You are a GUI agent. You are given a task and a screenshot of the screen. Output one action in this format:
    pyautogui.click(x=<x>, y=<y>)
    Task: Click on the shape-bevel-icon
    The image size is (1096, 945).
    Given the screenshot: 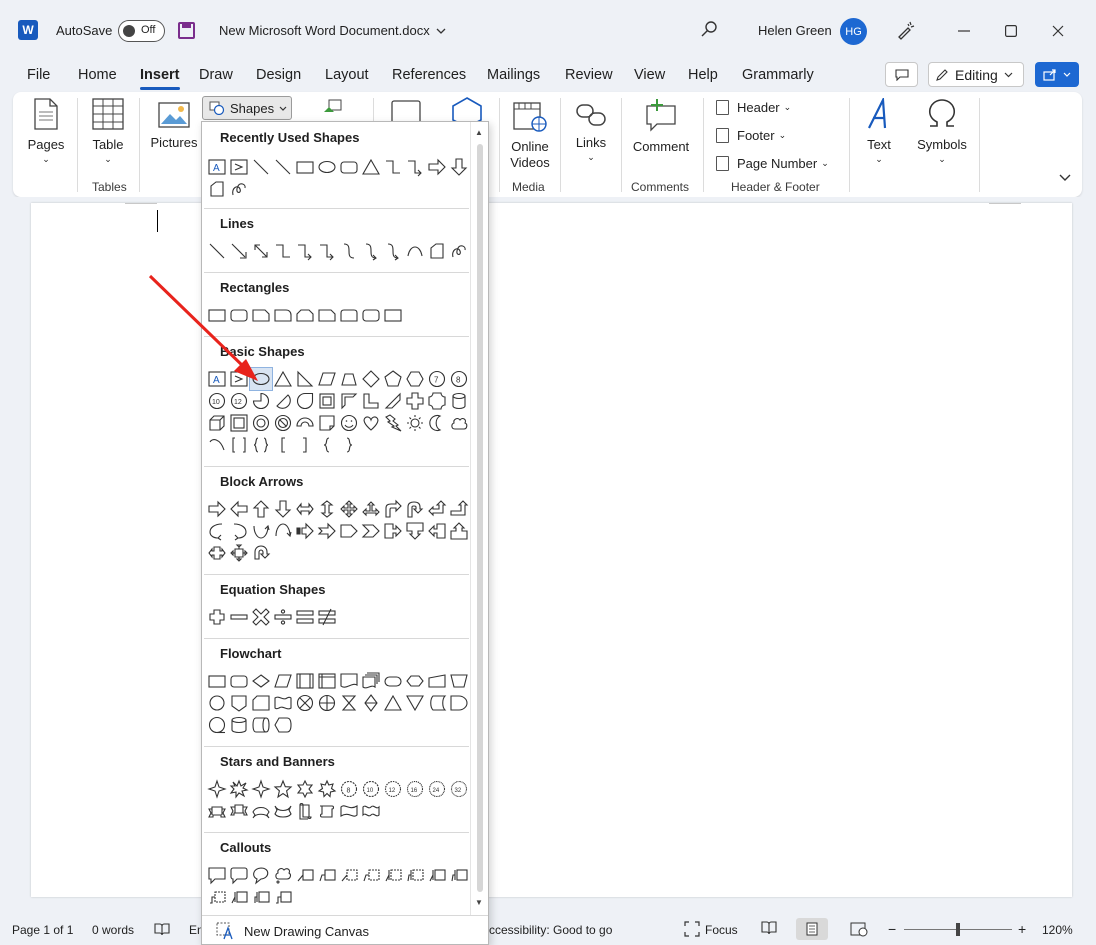 What is the action you would take?
    pyautogui.click(x=239, y=423)
    